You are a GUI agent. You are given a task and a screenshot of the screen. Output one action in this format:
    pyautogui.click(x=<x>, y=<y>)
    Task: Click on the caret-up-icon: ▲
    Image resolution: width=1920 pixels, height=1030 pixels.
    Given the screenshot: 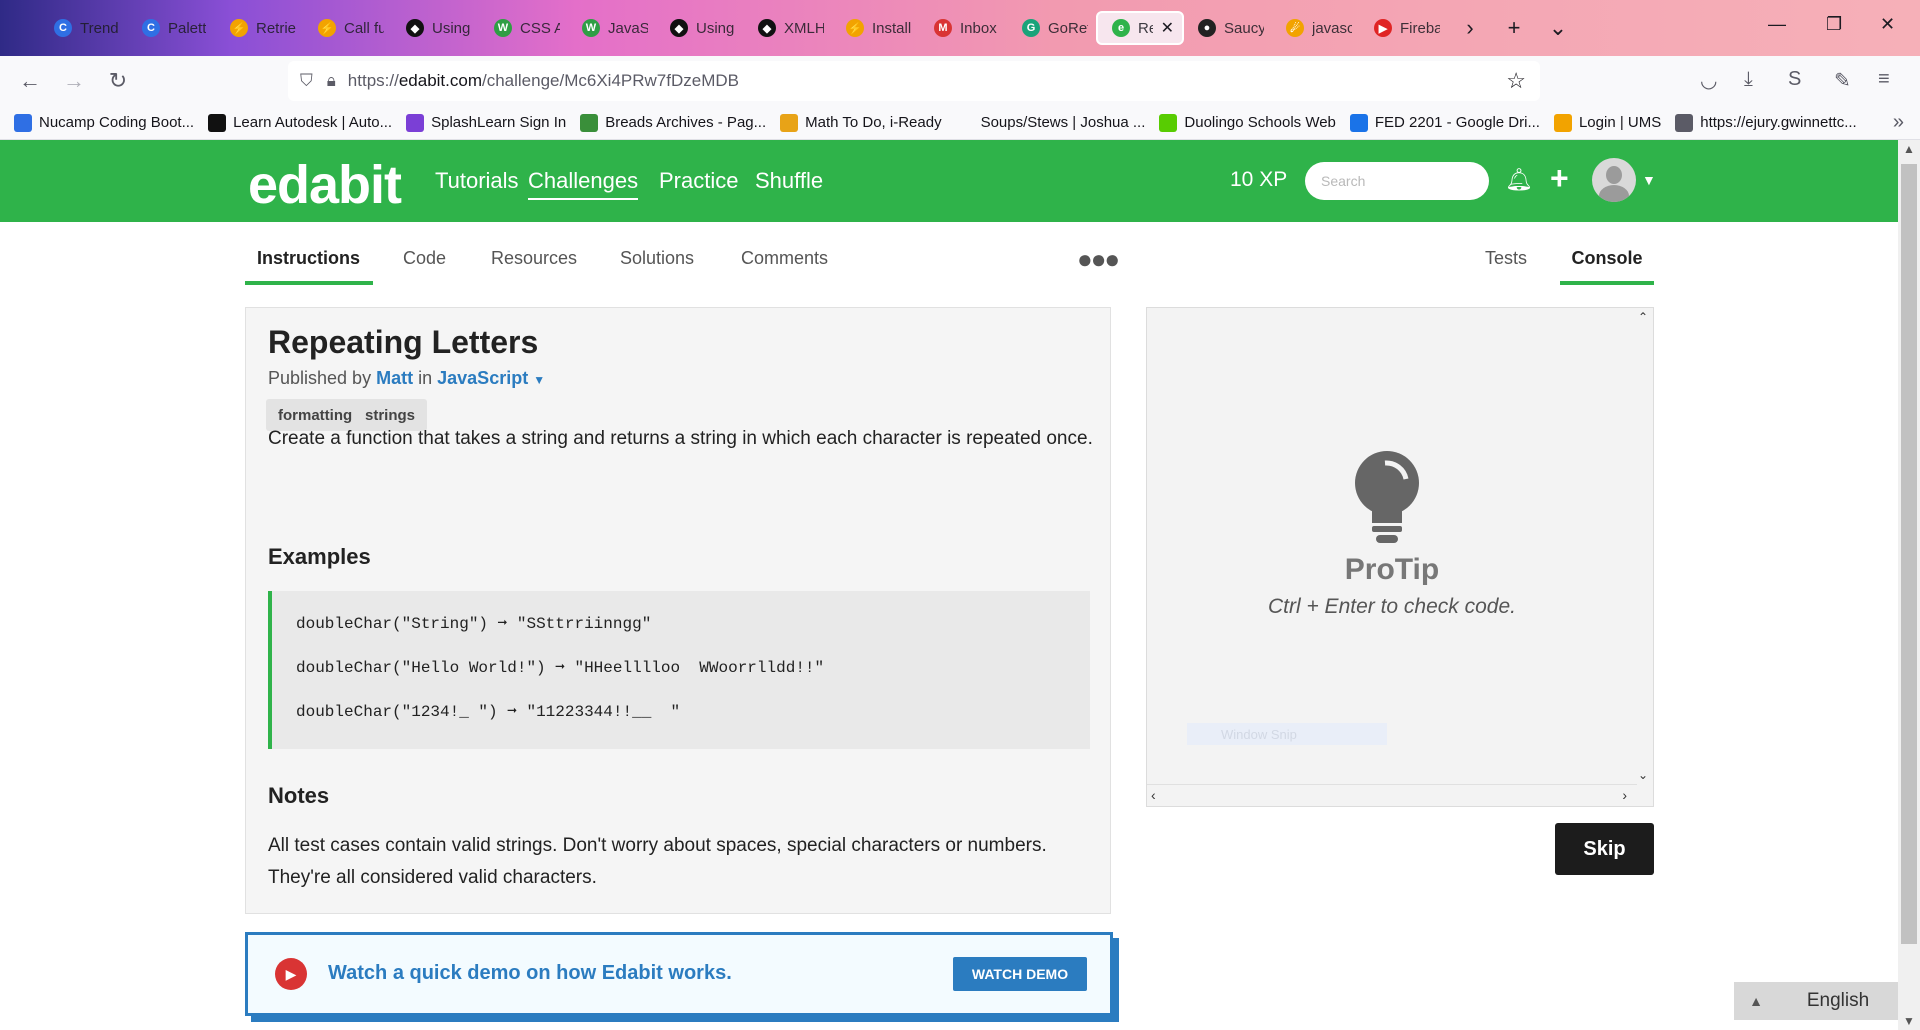 What is the action you would take?
    pyautogui.click(x=1756, y=1001)
    